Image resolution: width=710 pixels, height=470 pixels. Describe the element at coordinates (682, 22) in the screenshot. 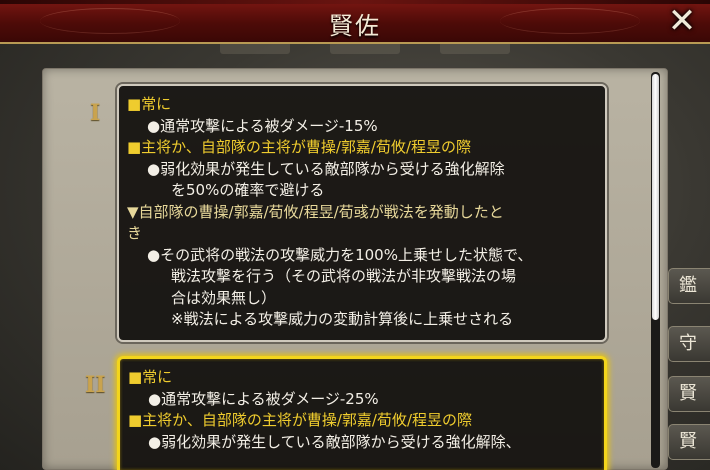

I see `close-icon: ✕` at that location.